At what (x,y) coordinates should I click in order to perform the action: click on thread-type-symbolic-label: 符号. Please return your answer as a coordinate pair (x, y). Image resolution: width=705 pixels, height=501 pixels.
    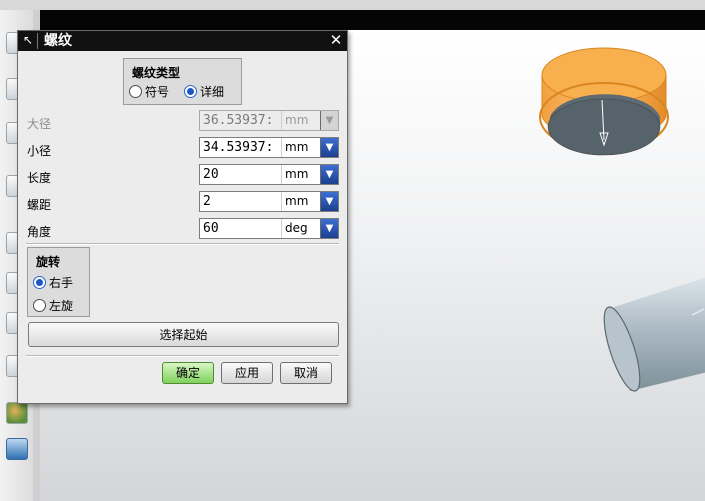
    Looking at the image, I should click on (157, 92).